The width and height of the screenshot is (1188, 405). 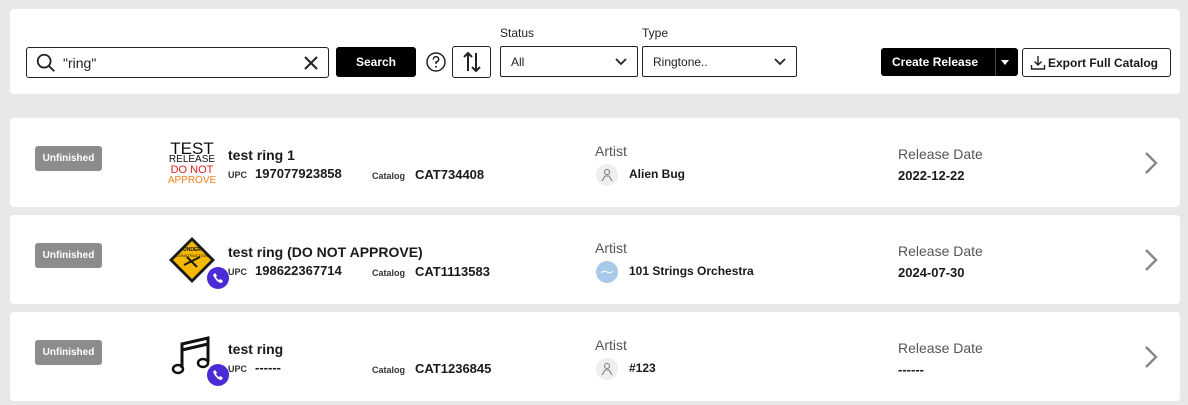 I want to click on sort-icon, so click(x=471, y=62).